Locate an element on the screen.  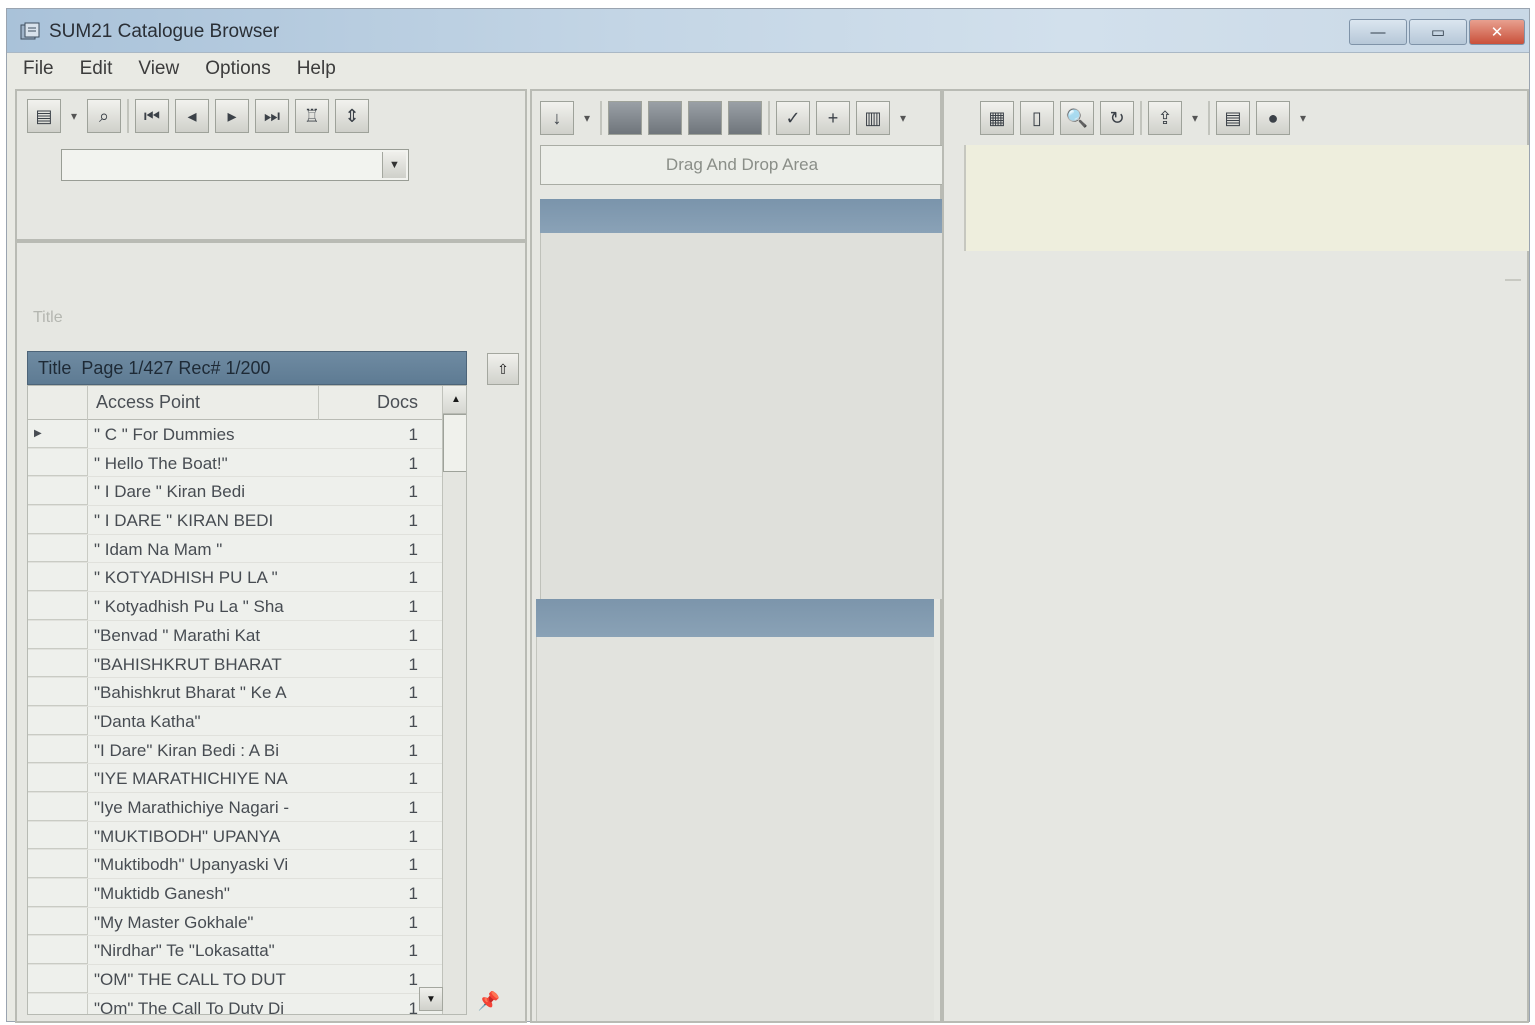
scroll-down-icon: ▼ is located at coordinates (431, 999).